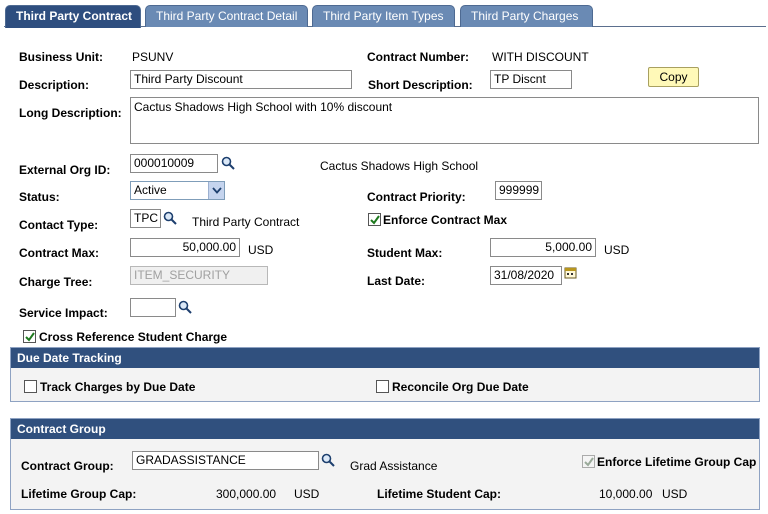 This screenshot has width=768, height=514. Describe the element at coordinates (185, 247) in the screenshot. I see `contract-max-input: 50,000.00` at that location.